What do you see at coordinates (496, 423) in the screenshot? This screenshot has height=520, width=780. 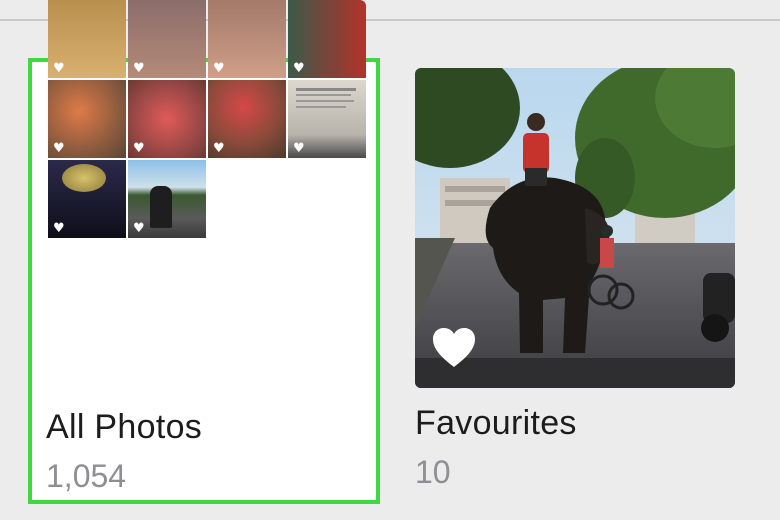 I see `album-title: Favourites` at bounding box center [496, 423].